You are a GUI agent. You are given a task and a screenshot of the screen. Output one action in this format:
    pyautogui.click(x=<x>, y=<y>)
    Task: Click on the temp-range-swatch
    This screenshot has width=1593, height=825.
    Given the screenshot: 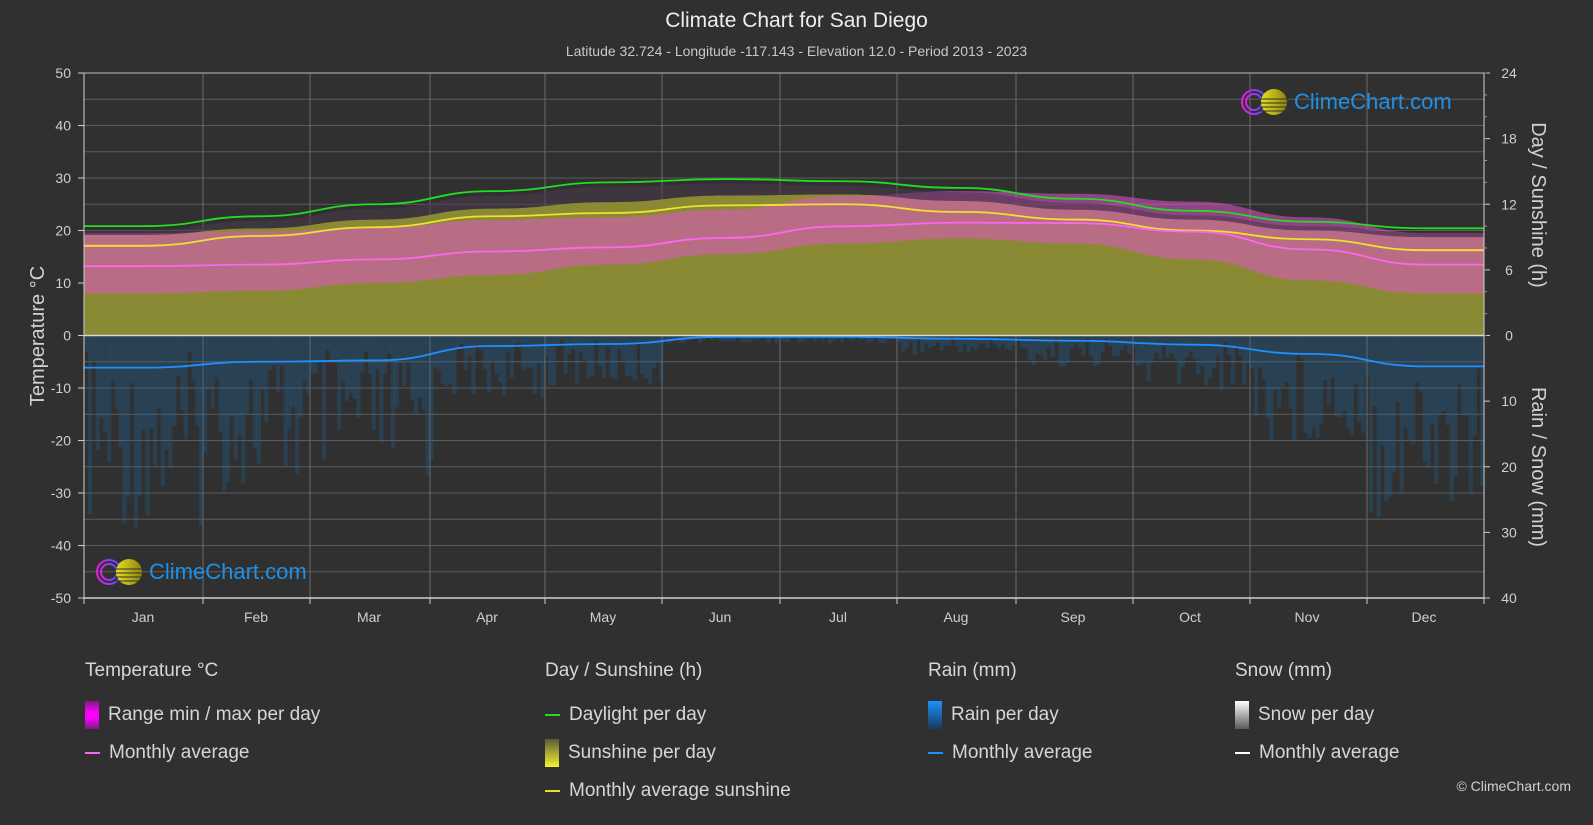 What is the action you would take?
    pyautogui.click(x=92, y=715)
    